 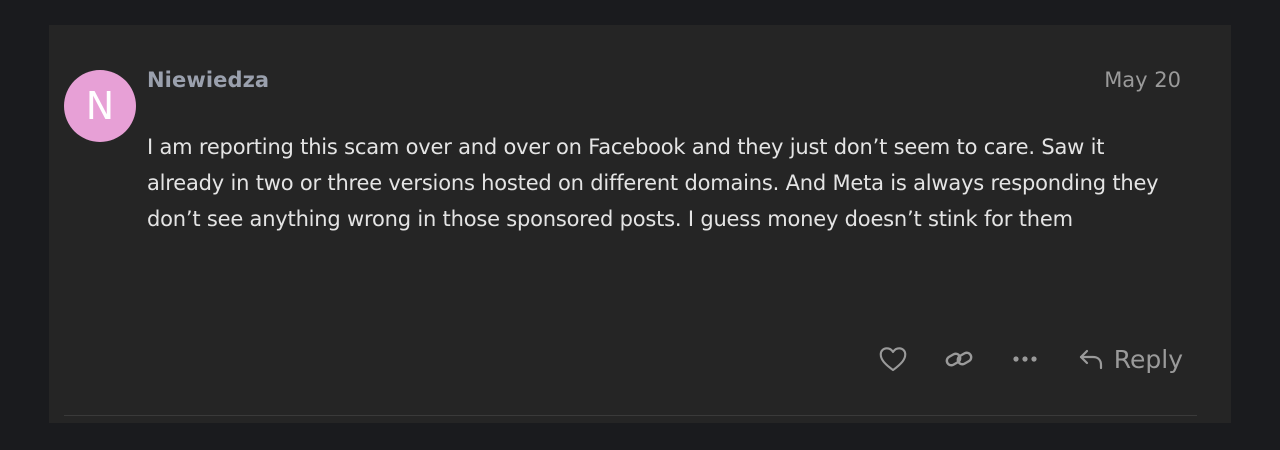 I want to click on link-icon, so click(x=959, y=359).